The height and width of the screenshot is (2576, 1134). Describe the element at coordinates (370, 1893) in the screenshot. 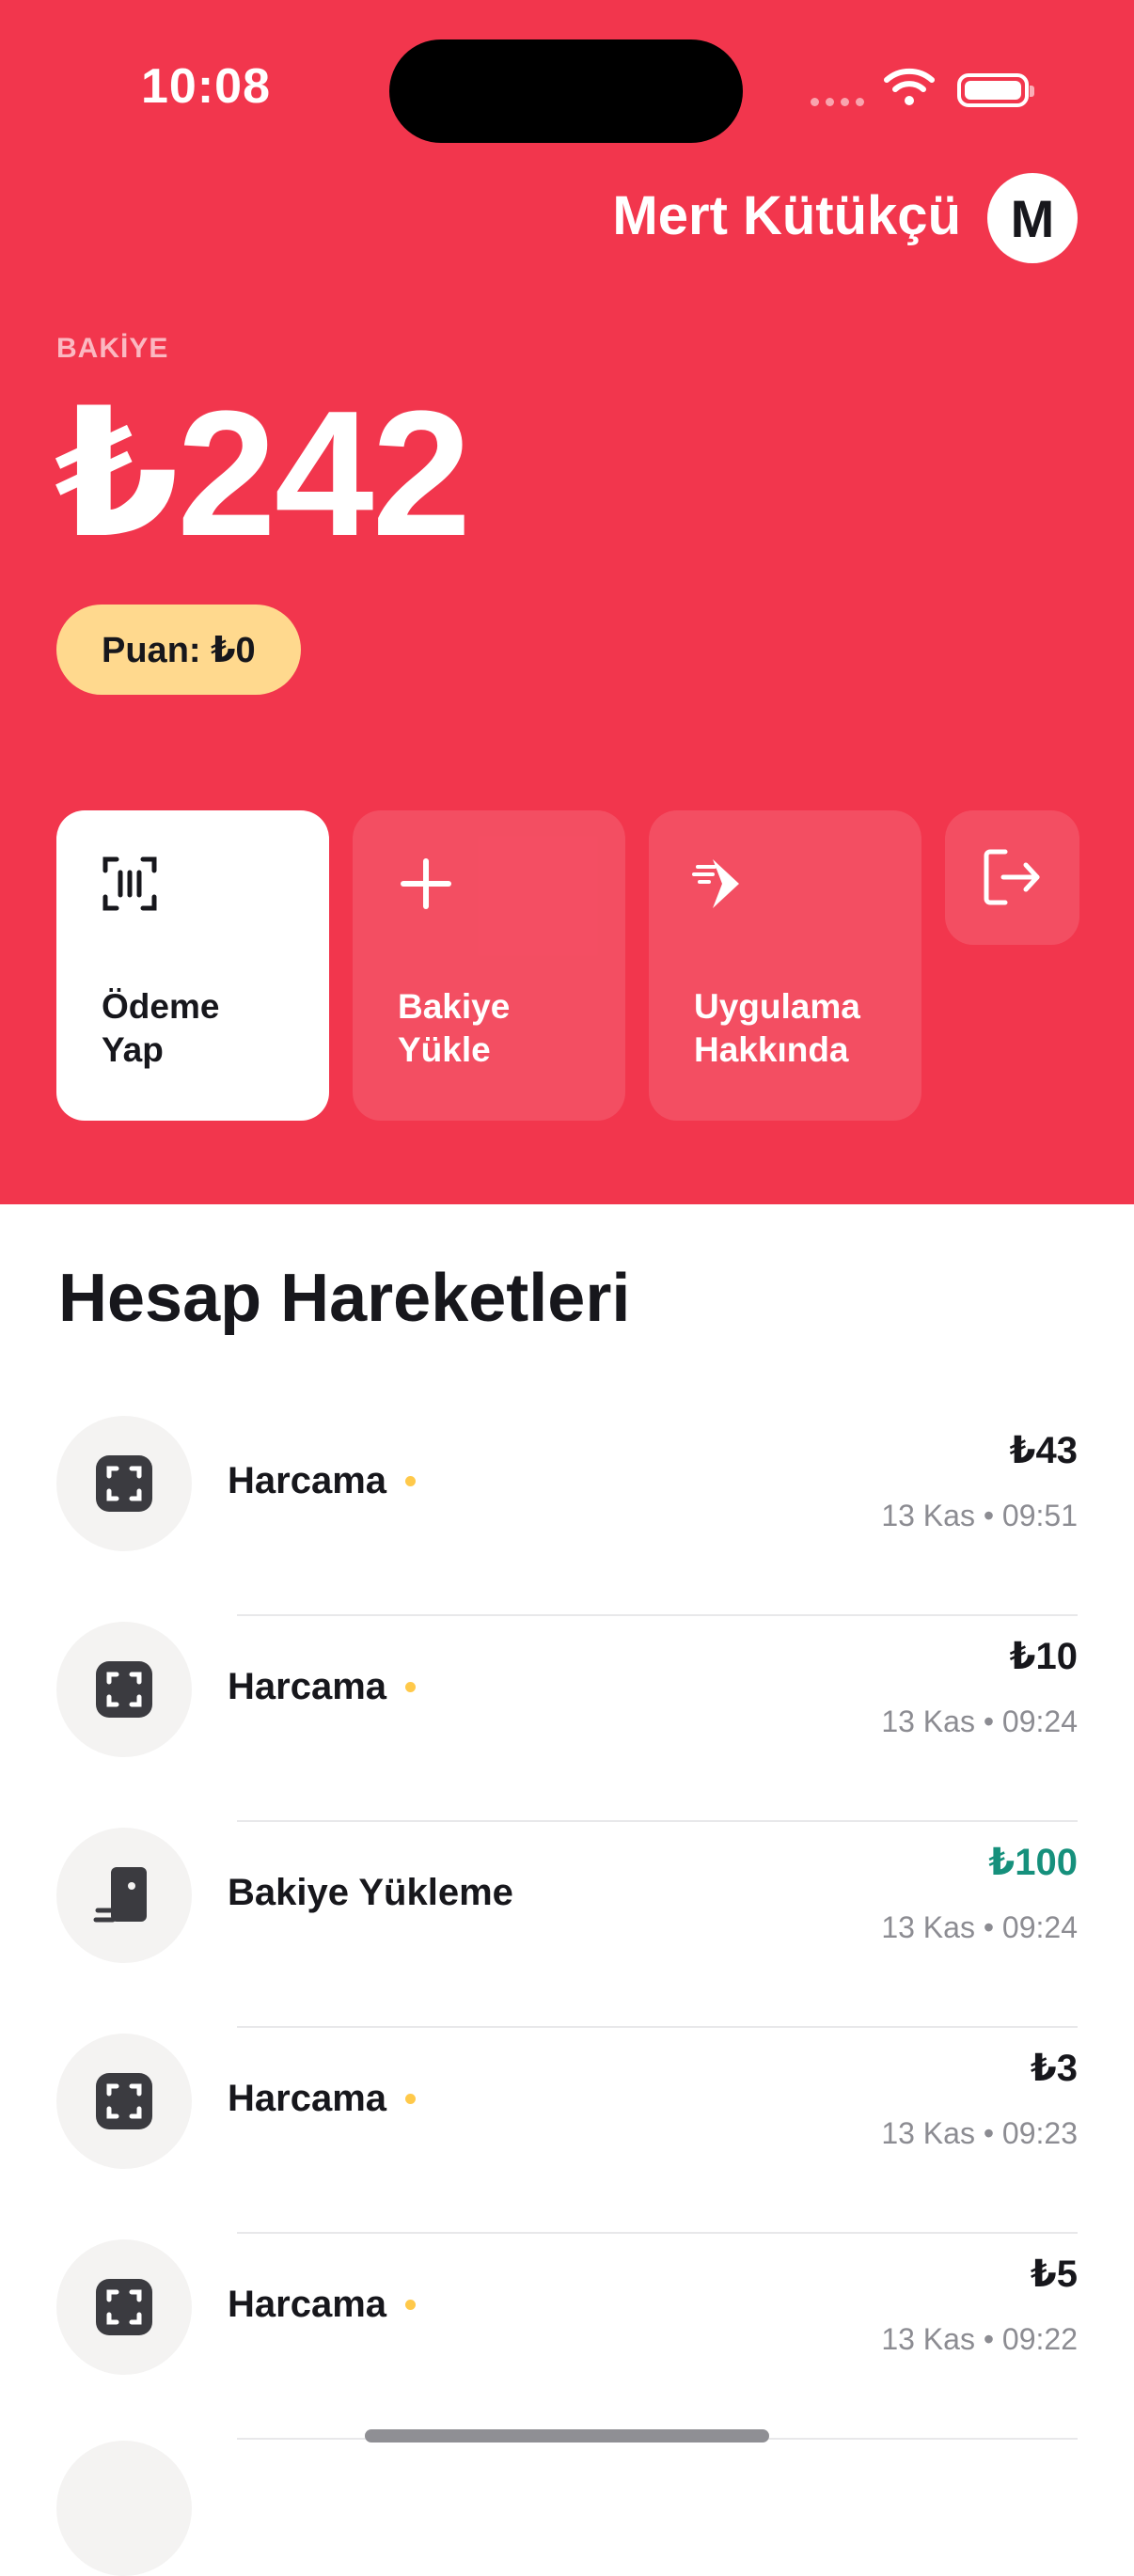

I see `transaction-title: Bakiye Yükleme` at that location.